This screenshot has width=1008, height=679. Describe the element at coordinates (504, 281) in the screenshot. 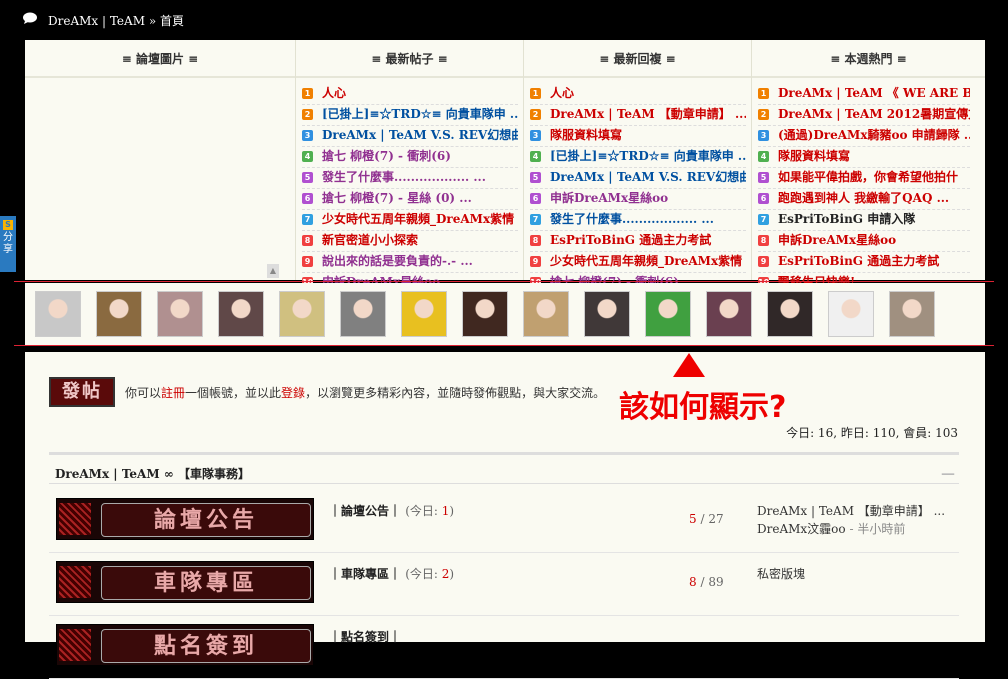

I see `annotation-red-line-top` at that location.